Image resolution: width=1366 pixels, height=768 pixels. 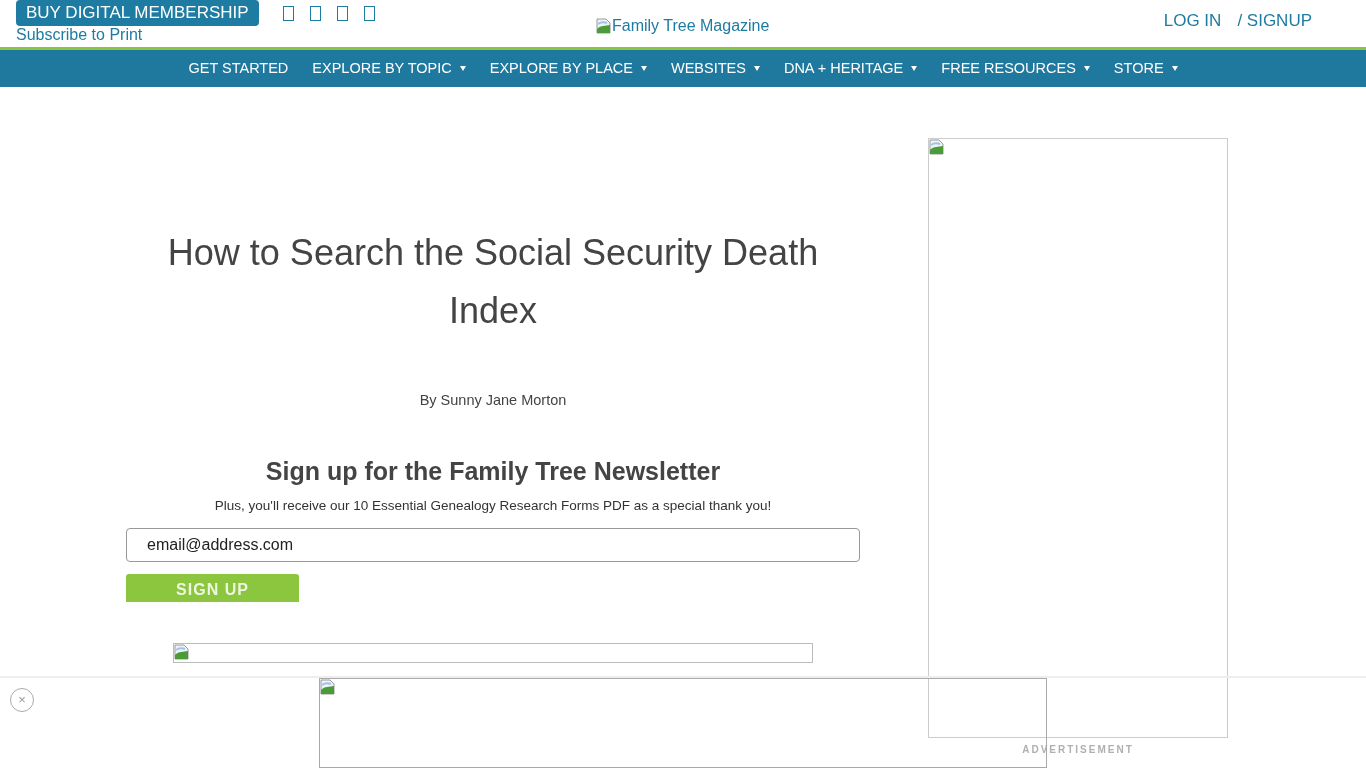 What do you see at coordinates (22, 700) in the screenshot?
I see `close-button: ×` at bounding box center [22, 700].